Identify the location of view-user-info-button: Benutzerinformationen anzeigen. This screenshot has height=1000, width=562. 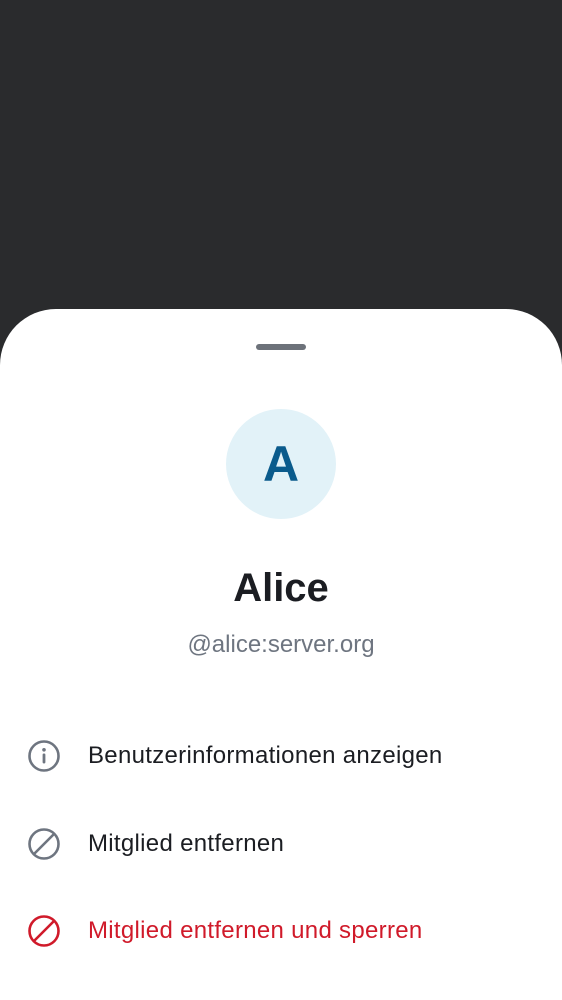
(281, 756).